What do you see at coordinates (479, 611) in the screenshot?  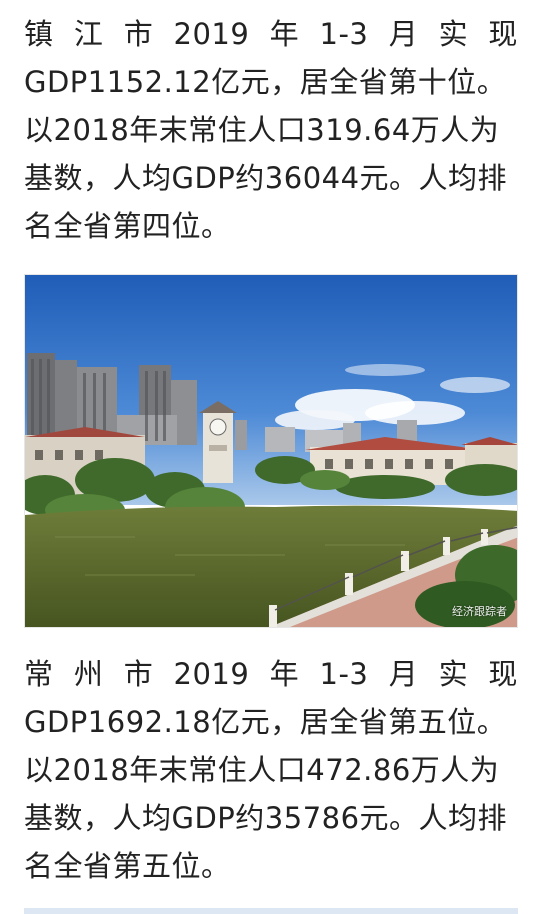 I see `photo-watermark: 经济跟踪者` at bounding box center [479, 611].